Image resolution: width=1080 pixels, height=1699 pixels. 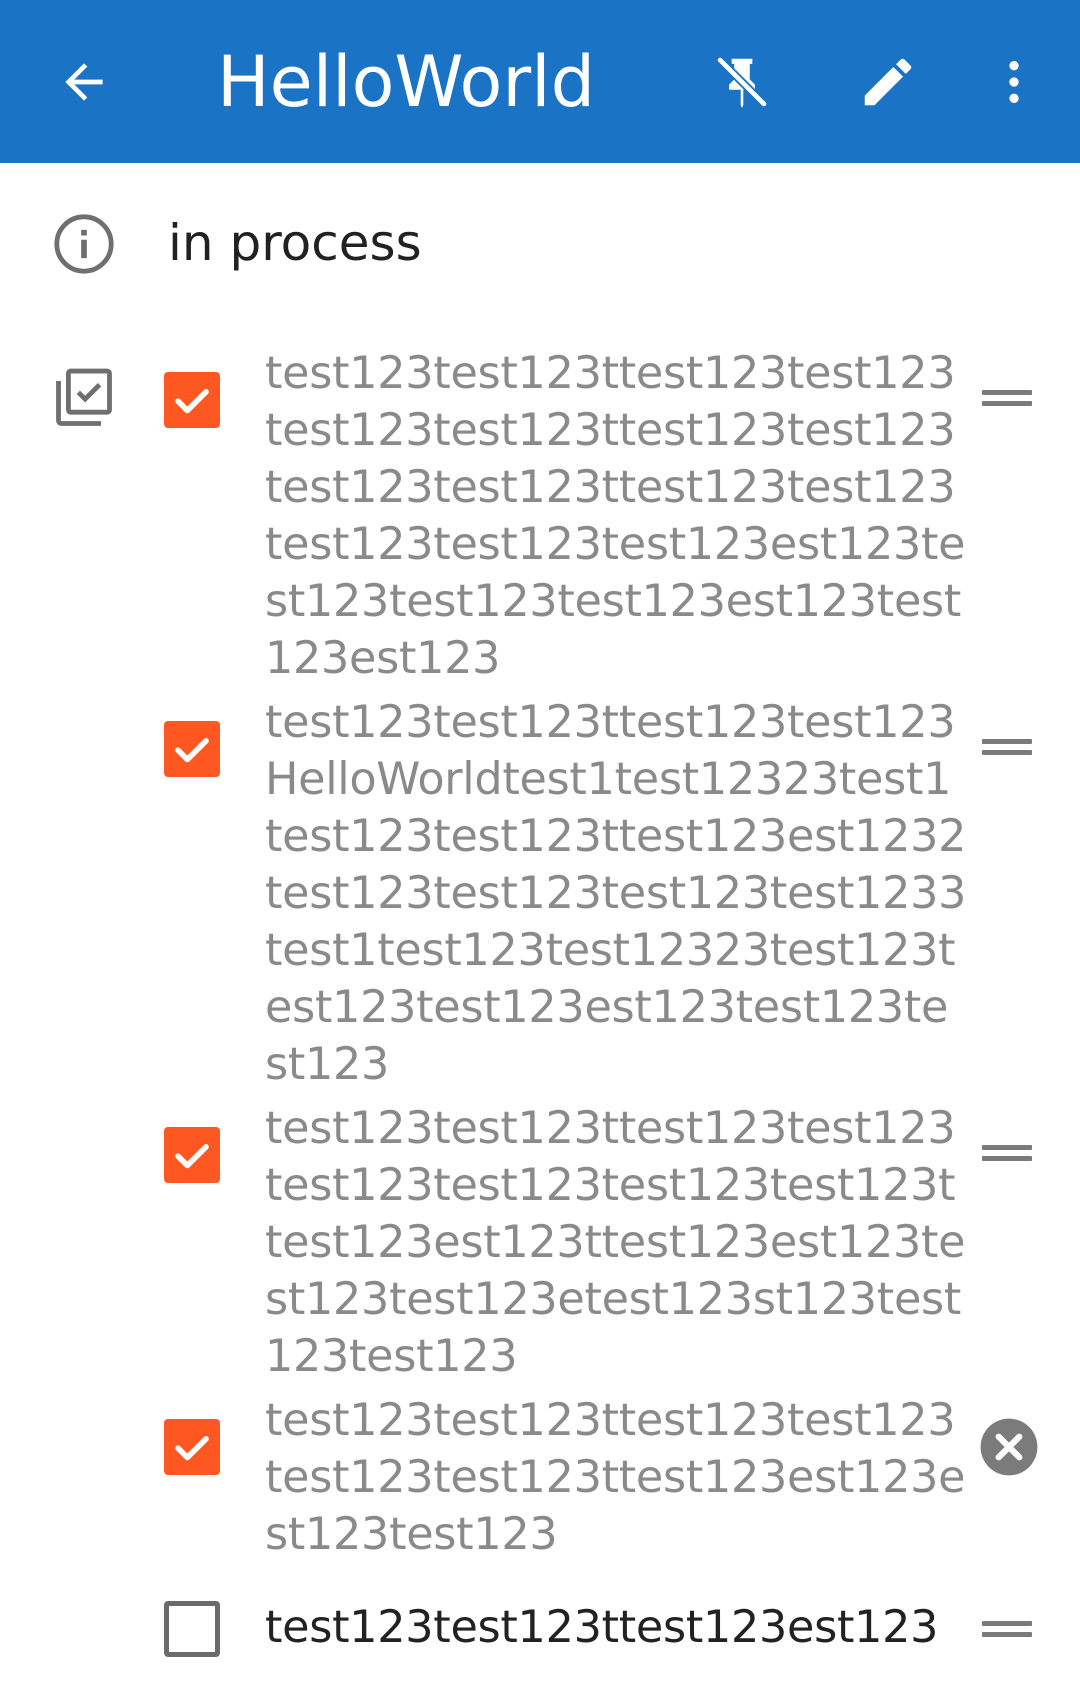 What do you see at coordinates (84, 397) in the screenshot?
I see `checklist-icon` at bounding box center [84, 397].